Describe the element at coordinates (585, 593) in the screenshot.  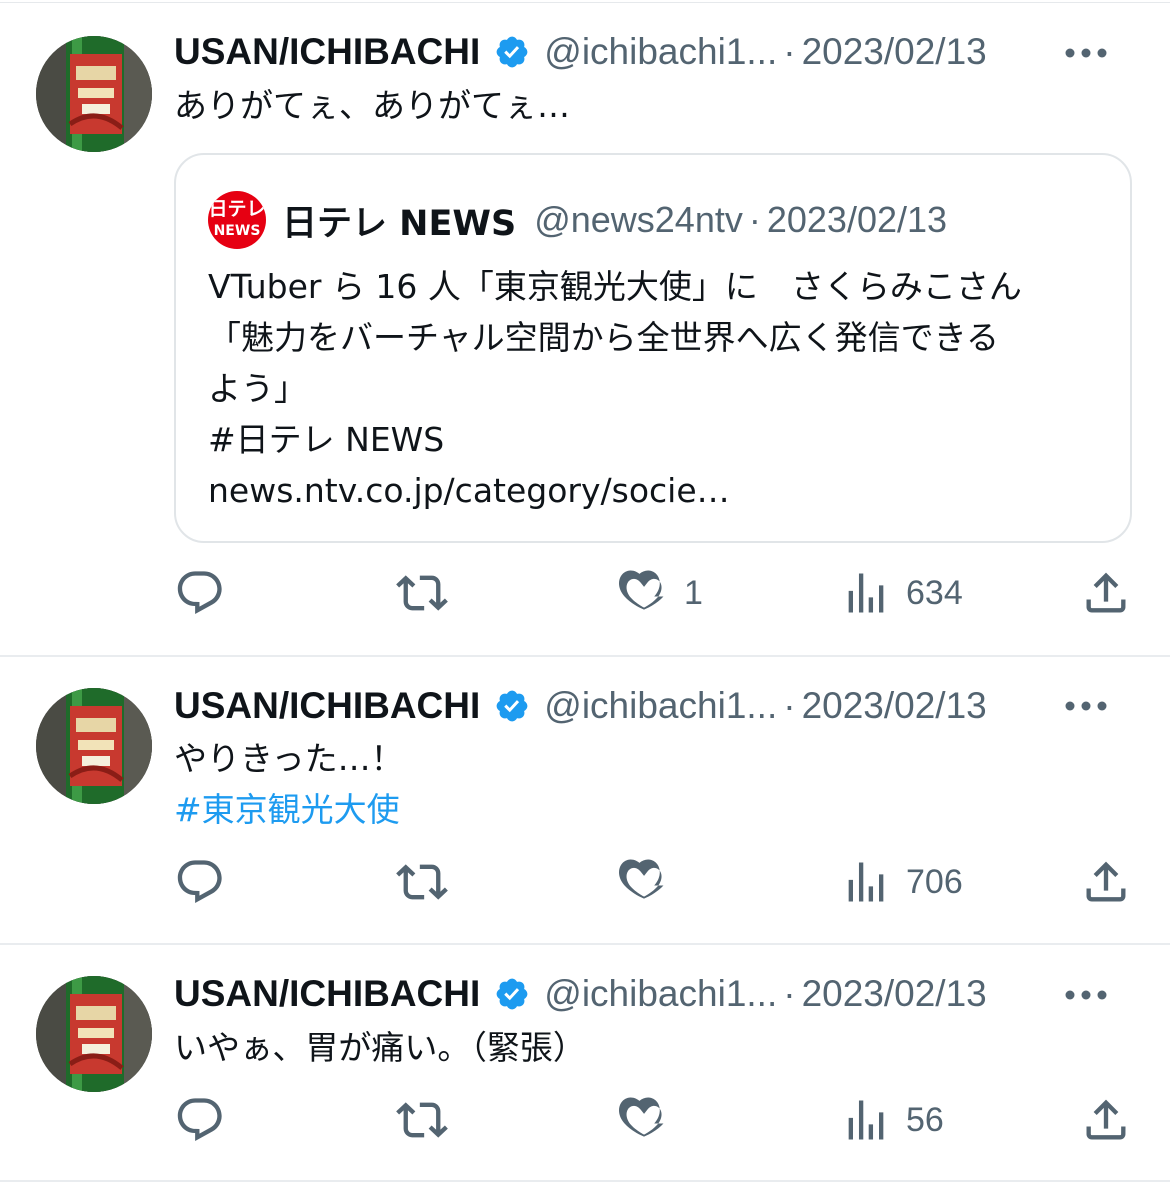
I see `tweet-actions: 1 634` at that location.